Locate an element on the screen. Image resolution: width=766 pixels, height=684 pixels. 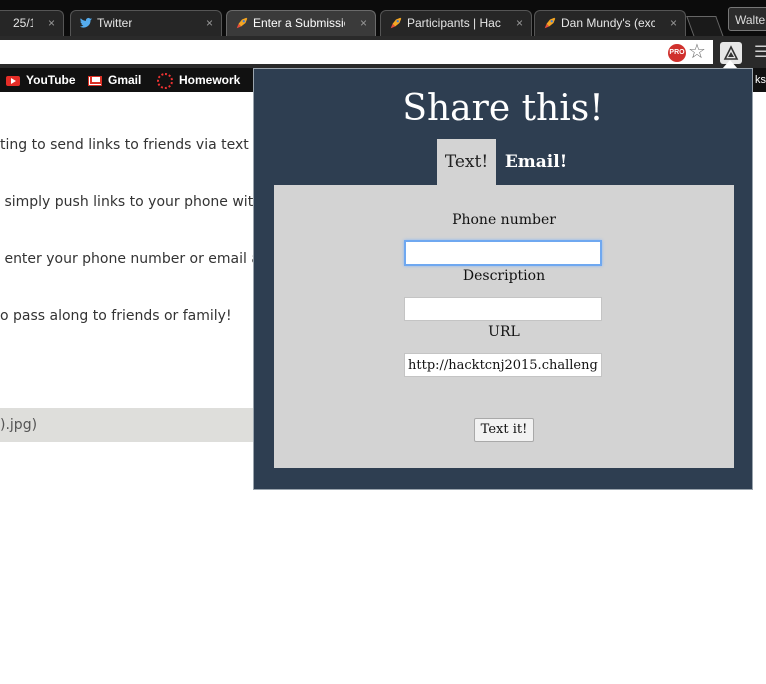
homework-icon is located at coordinates (165, 80).